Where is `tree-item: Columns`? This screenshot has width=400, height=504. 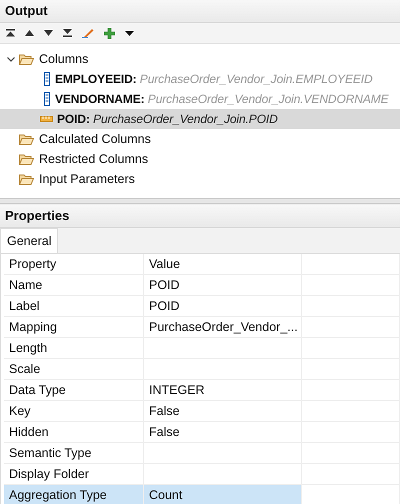
tree-item: Columns is located at coordinates (200, 59).